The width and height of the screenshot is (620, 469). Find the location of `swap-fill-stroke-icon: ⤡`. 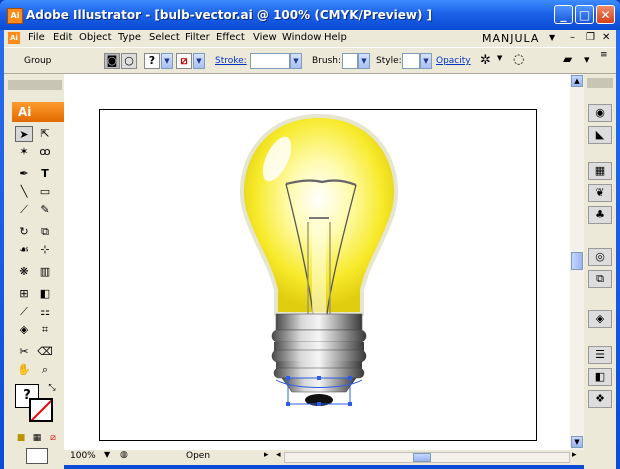

swap-fill-stroke-icon: ⤡ is located at coordinates (52, 388).